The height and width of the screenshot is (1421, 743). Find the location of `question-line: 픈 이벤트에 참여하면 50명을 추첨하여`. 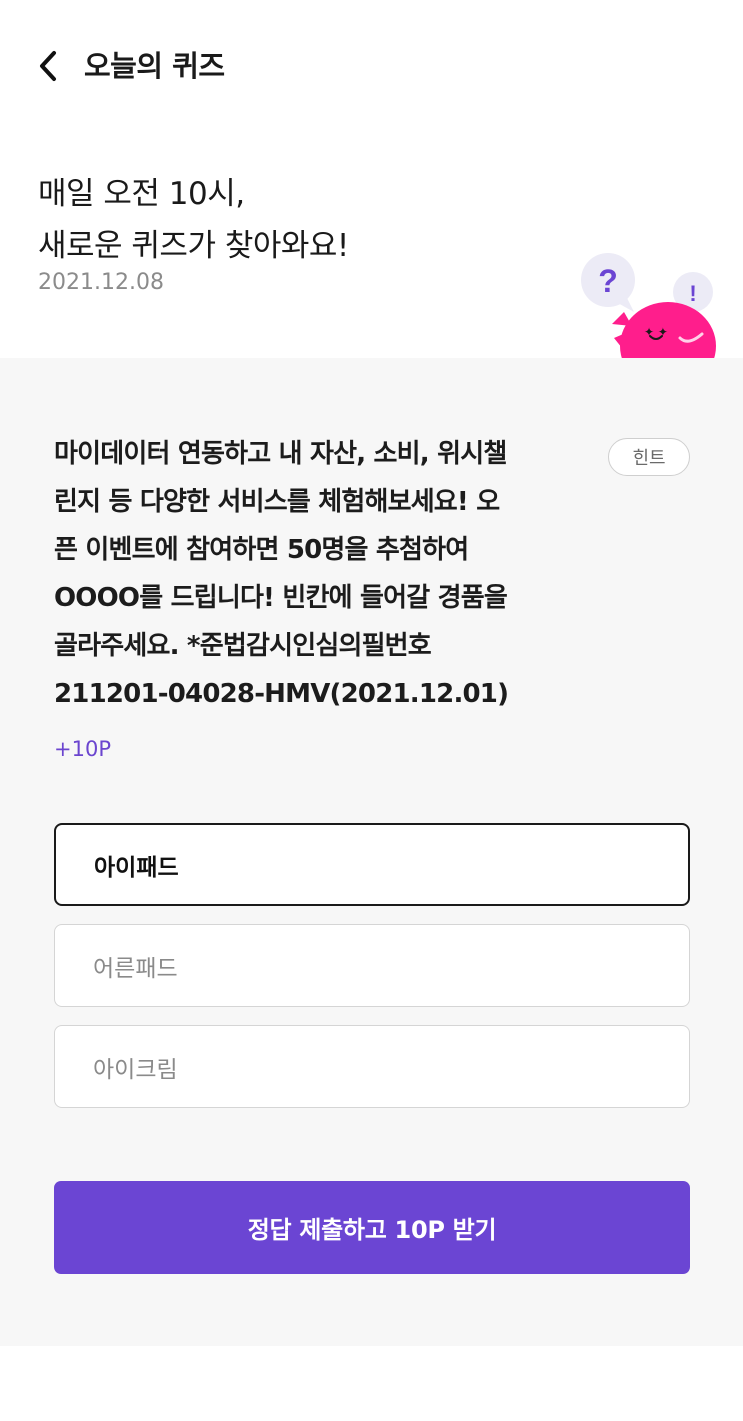

question-line: 픈 이벤트에 참여하면 50명을 추첨하여 is located at coordinates (261, 550).